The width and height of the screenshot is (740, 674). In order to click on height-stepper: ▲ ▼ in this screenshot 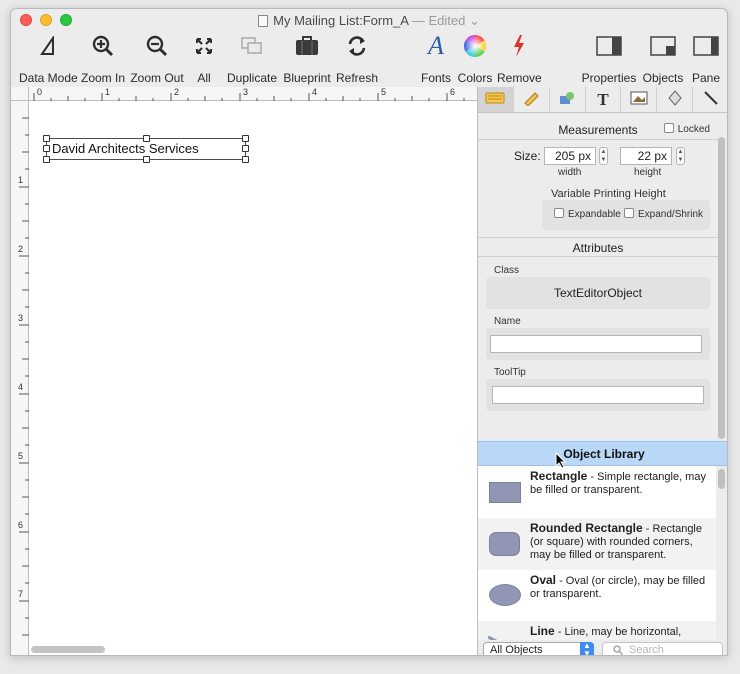, I will do `click(680, 156)`.